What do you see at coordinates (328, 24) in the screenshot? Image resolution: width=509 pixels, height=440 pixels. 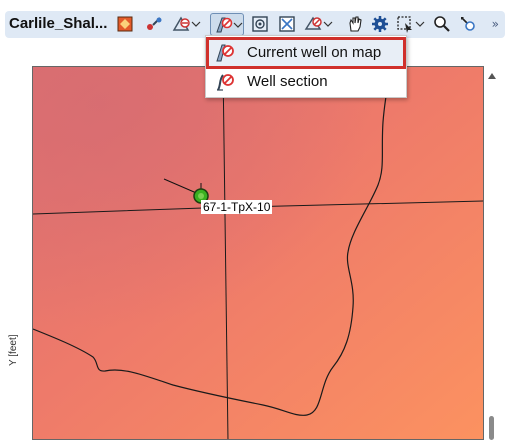 I see `layer-dropdown-caret` at bounding box center [328, 24].